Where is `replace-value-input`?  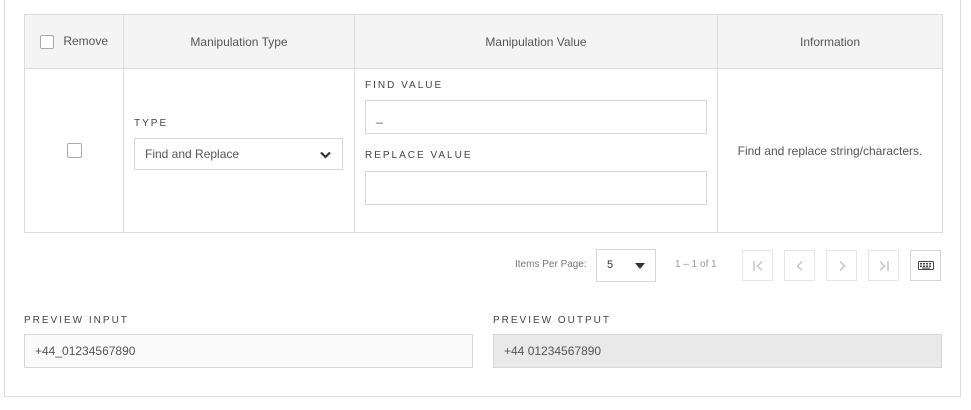
replace-value-input is located at coordinates (536, 188).